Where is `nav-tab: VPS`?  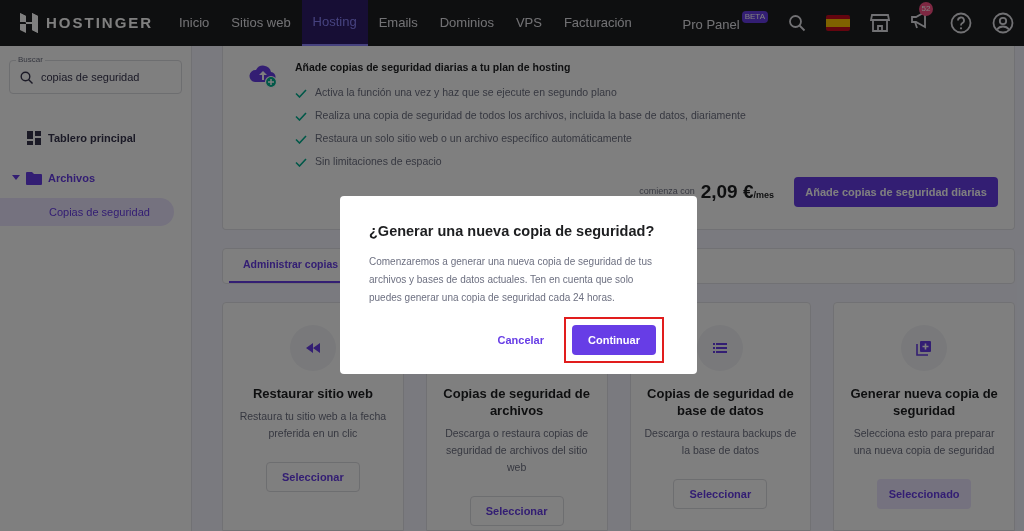
nav-tab: VPS is located at coordinates (528, 23).